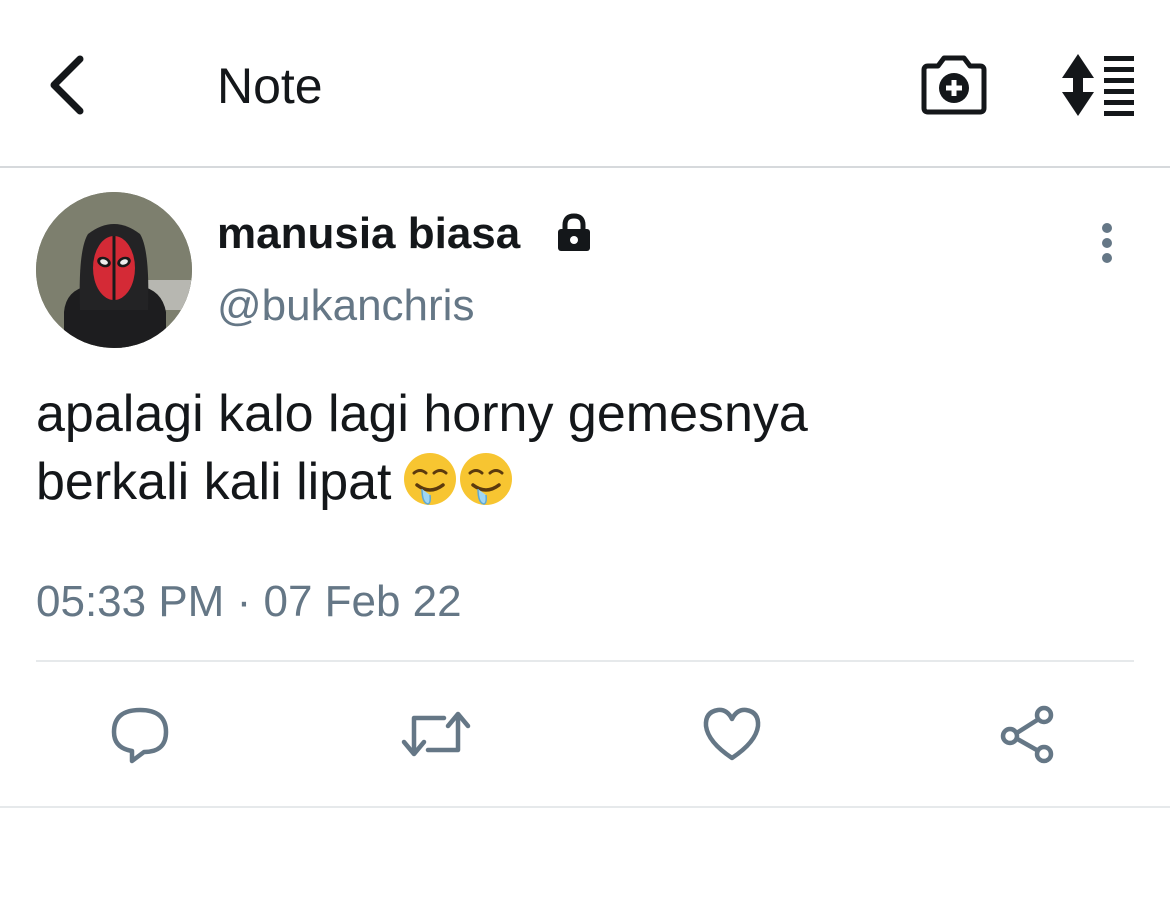  I want to click on reply-button, so click(140, 734).